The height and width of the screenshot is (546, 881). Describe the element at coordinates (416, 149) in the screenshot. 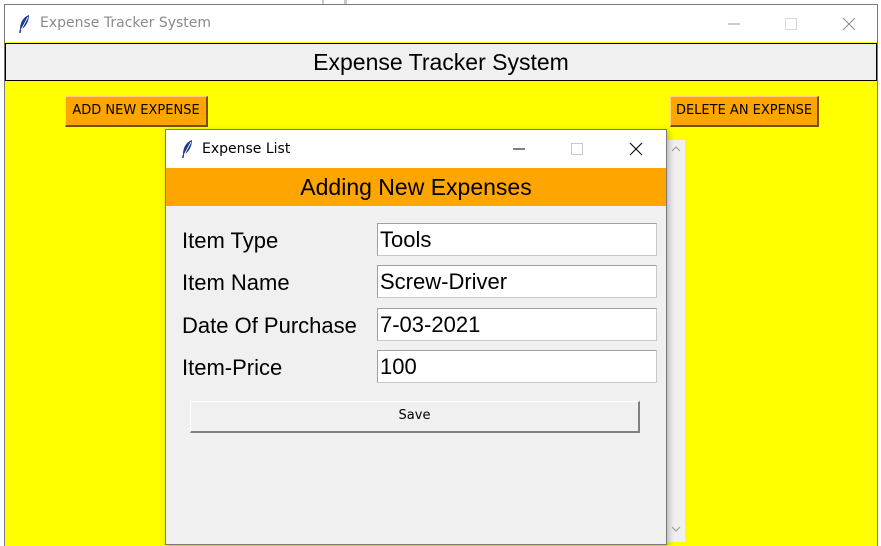

I see `dialog-titlebar: Expense List` at that location.